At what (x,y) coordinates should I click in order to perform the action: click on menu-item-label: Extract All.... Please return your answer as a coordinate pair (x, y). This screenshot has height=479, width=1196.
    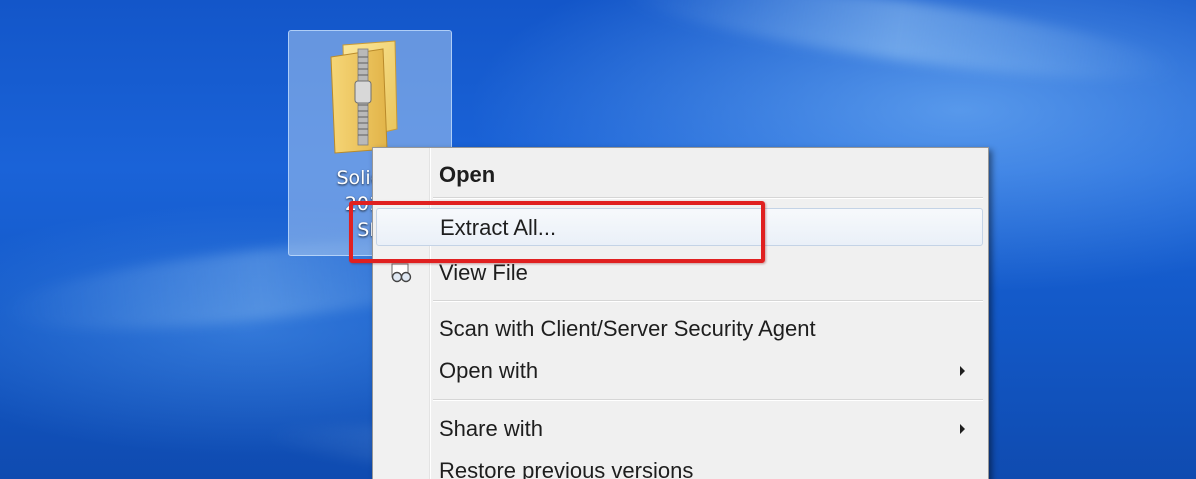
    Looking at the image, I should click on (498, 227).